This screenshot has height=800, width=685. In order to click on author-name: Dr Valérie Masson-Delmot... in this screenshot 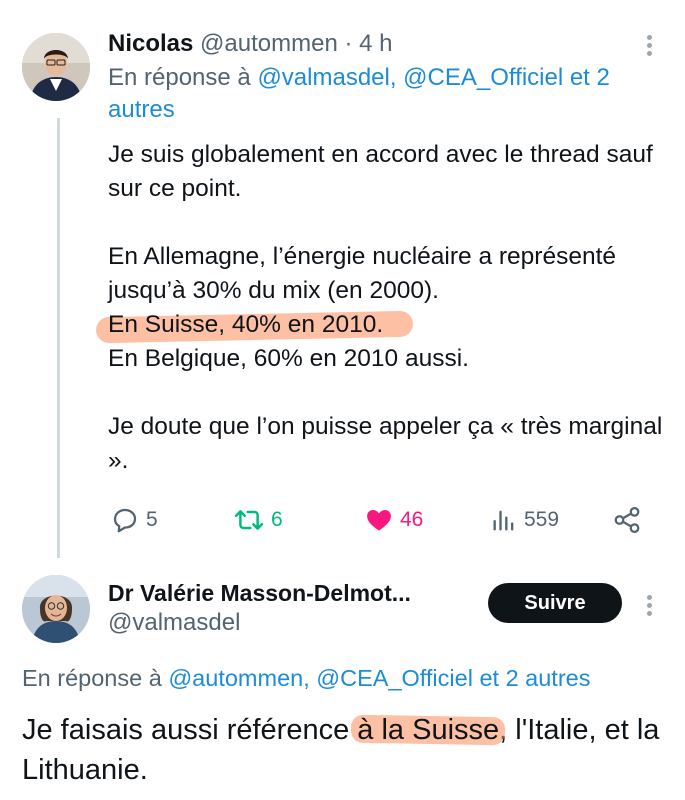, I will do `click(259, 593)`.